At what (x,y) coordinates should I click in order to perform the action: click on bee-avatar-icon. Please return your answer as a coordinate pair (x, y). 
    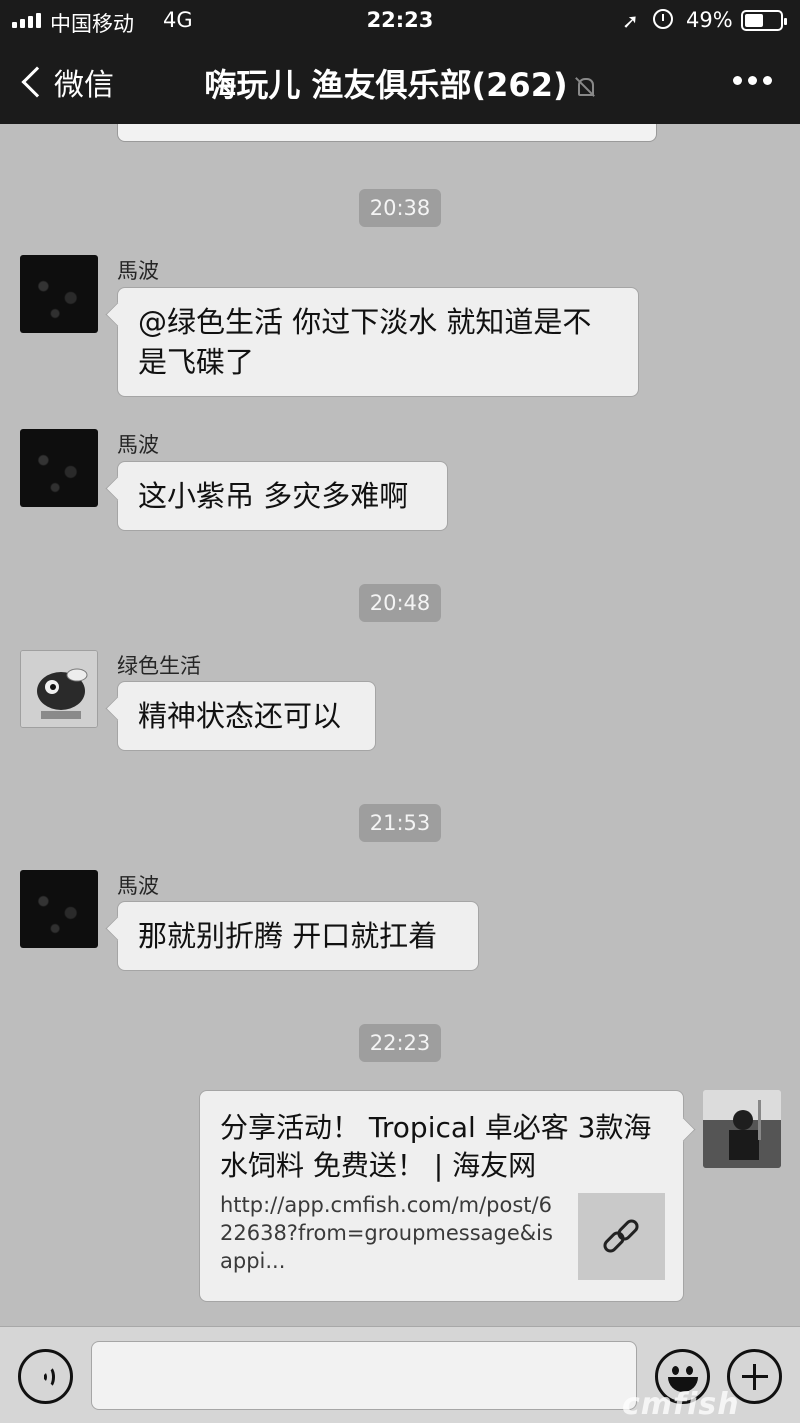
    Looking at the image, I should click on (59, 689).